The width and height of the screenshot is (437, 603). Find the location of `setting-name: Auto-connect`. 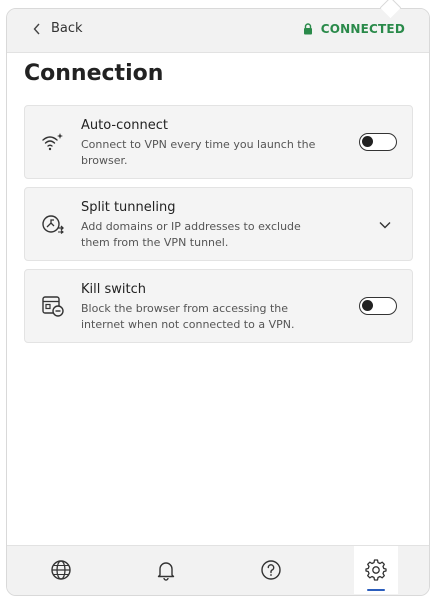

setting-name: Auto-connect is located at coordinates (124, 125).